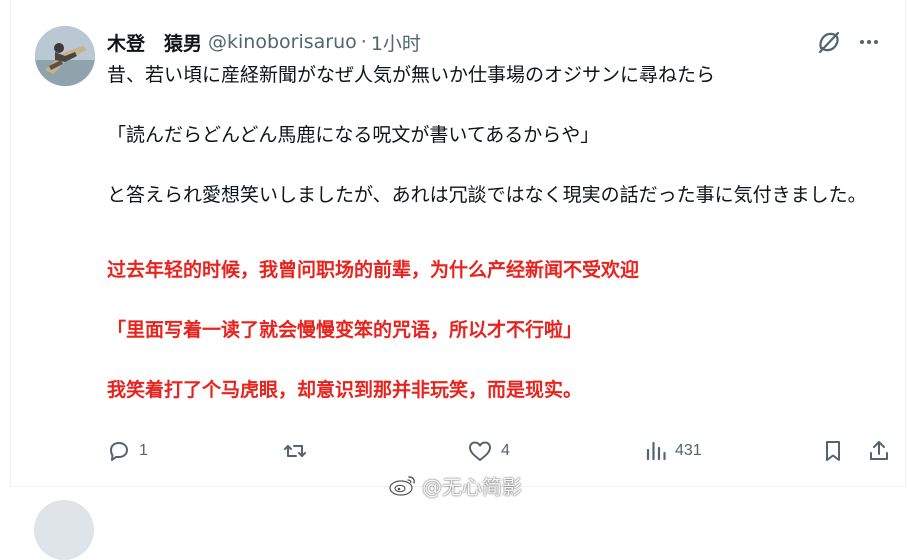 This screenshot has width=908, height=560. What do you see at coordinates (472, 486) in the screenshot?
I see `watermark-text: @无心简影` at bounding box center [472, 486].